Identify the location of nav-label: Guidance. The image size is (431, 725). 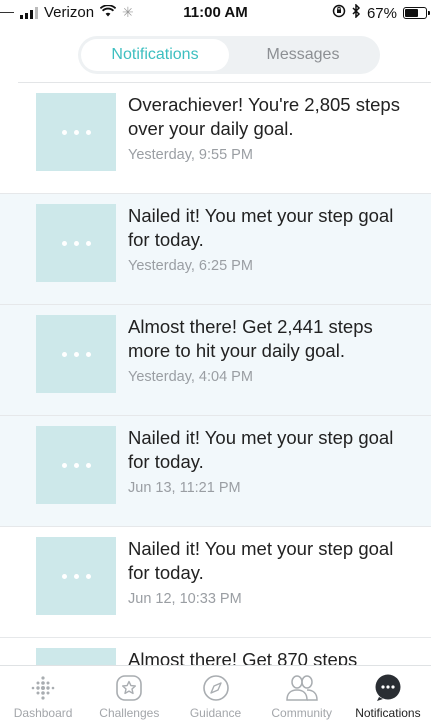
(215, 713).